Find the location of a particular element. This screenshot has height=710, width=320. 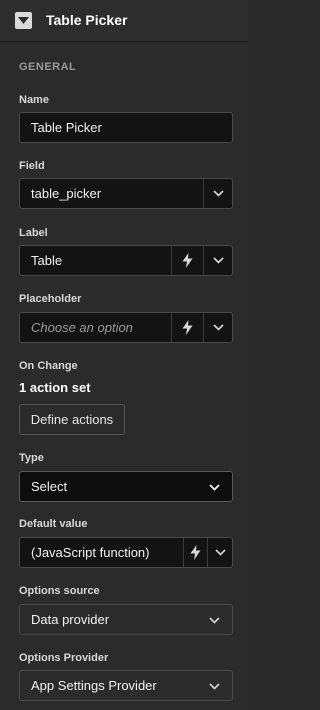

label-input: Table is located at coordinates (126, 260).